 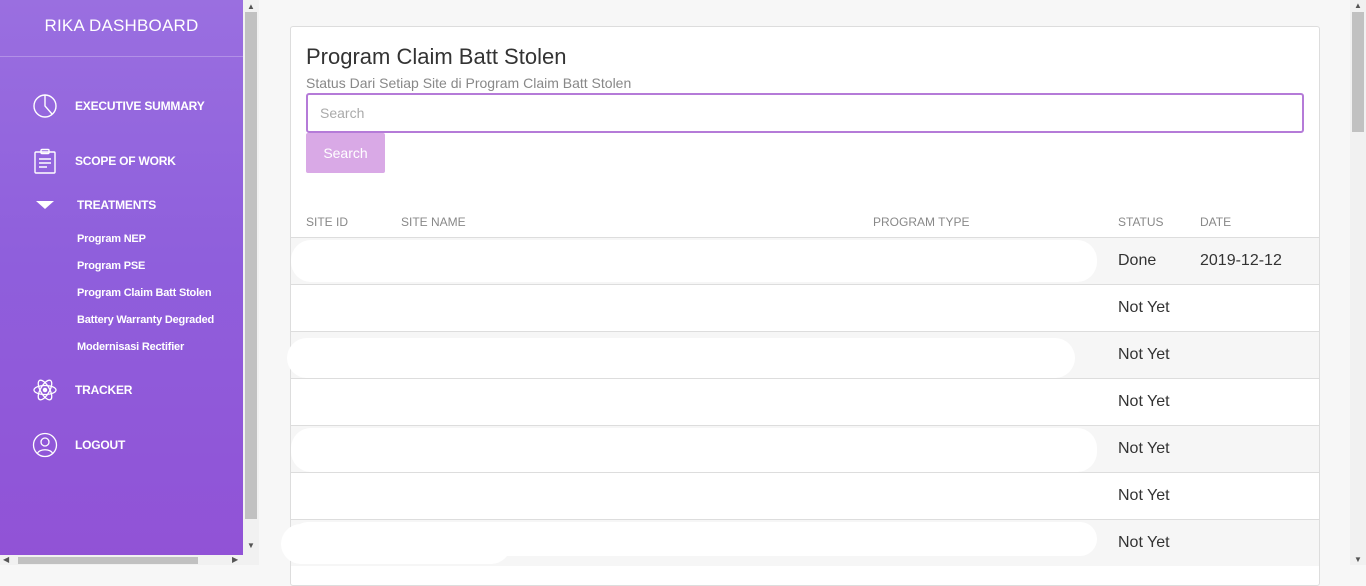 I want to click on nav-label: EXECUTIVE SUMMARY, so click(x=140, y=106).